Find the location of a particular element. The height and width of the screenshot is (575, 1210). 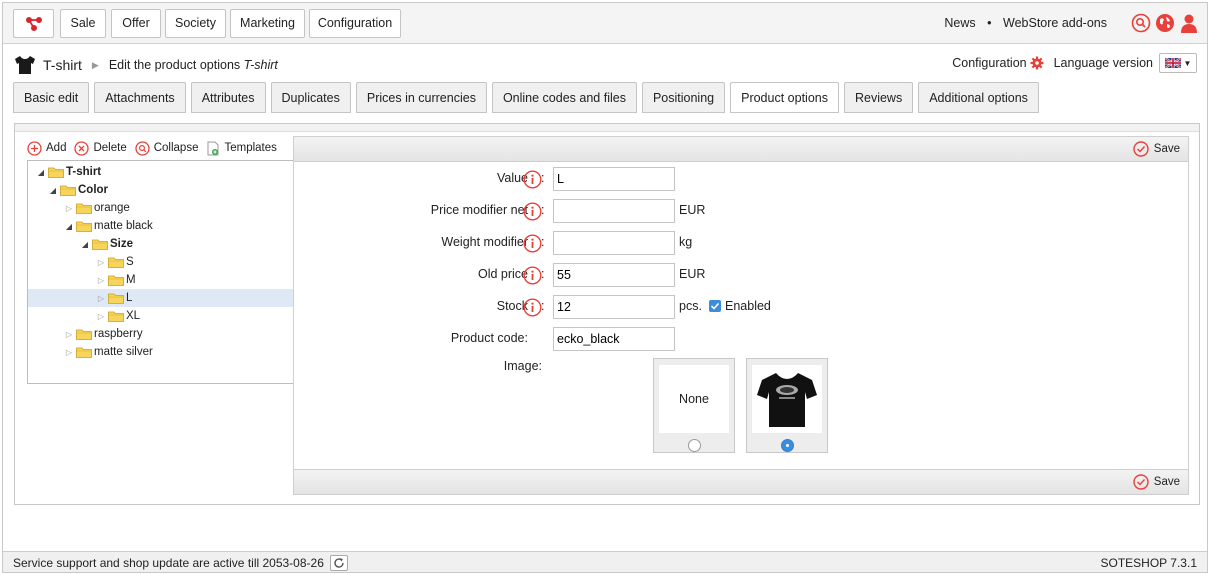

old-price-input is located at coordinates (614, 275).